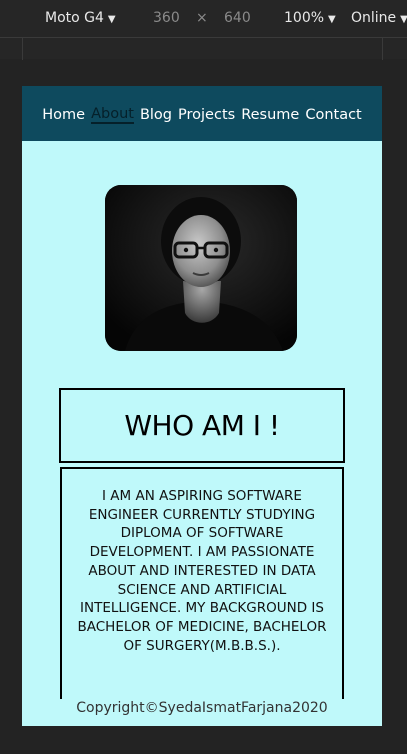 This screenshot has height=754, width=407. Describe the element at coordinates (63, 115) in the screenshot. I see `nav-link-home: Home` at that location.